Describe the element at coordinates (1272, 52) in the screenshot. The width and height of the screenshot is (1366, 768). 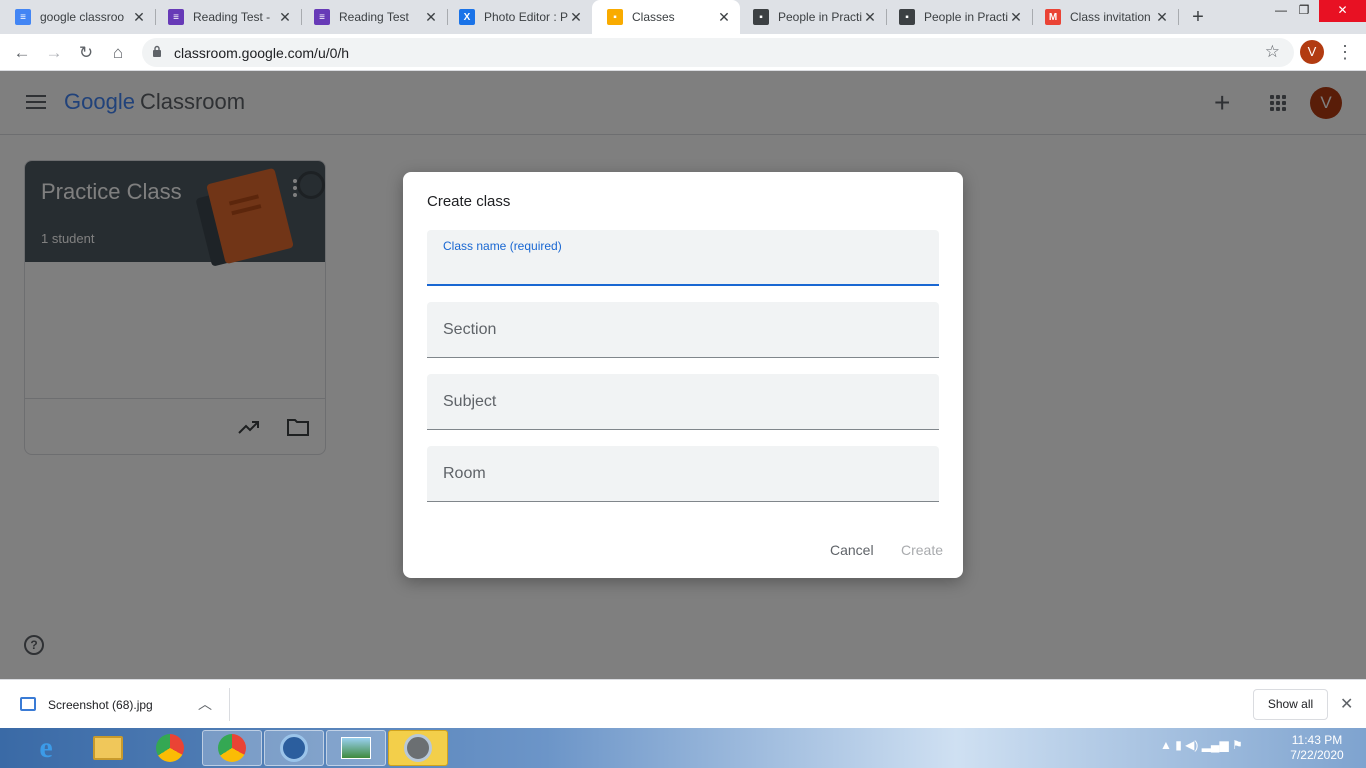
I see `bookmark-star-icon: ☆` at that location.